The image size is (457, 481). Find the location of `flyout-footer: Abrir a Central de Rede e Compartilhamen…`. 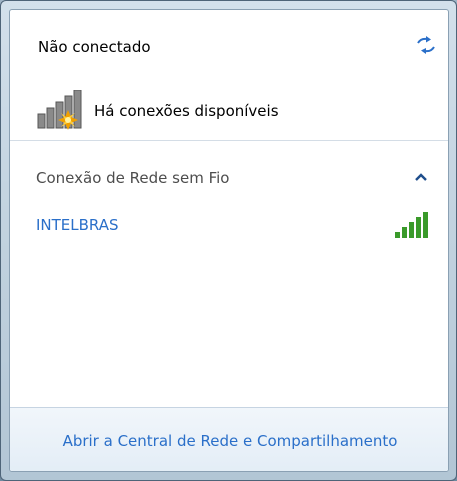

flyout-footer: Abrir a Central de Rede e Compartilhamen… is located at coordinates (229, 439).